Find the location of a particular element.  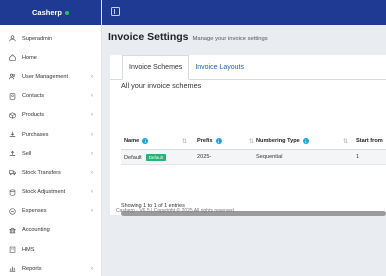

sidebar-item-label: Home is located at coordinates (29, 57).